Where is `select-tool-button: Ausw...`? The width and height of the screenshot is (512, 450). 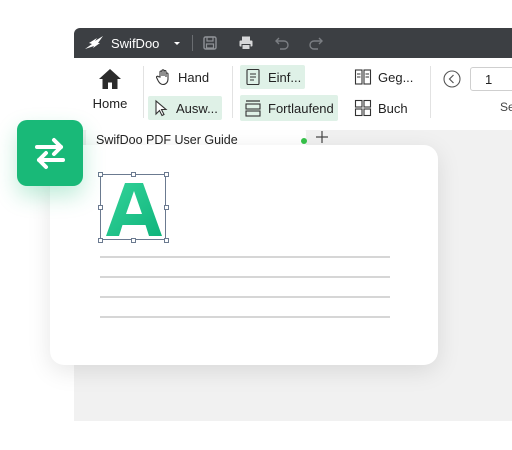
select-tool-button: Ausw... is located at coordinates (185, 108).